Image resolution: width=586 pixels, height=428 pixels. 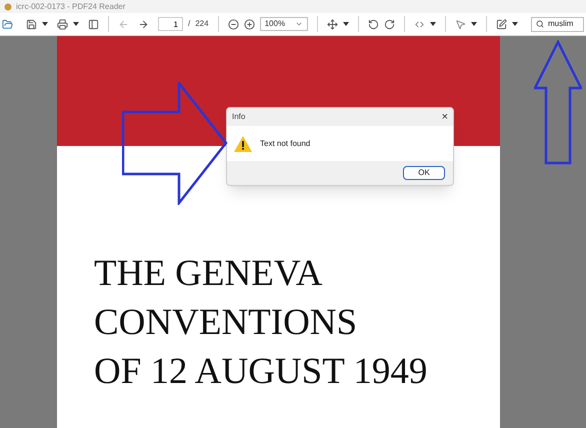 What do you see at coordinates (170, 24) in the screenshot?
I see `page-number-field: 1` at bounding box center [170, 24].